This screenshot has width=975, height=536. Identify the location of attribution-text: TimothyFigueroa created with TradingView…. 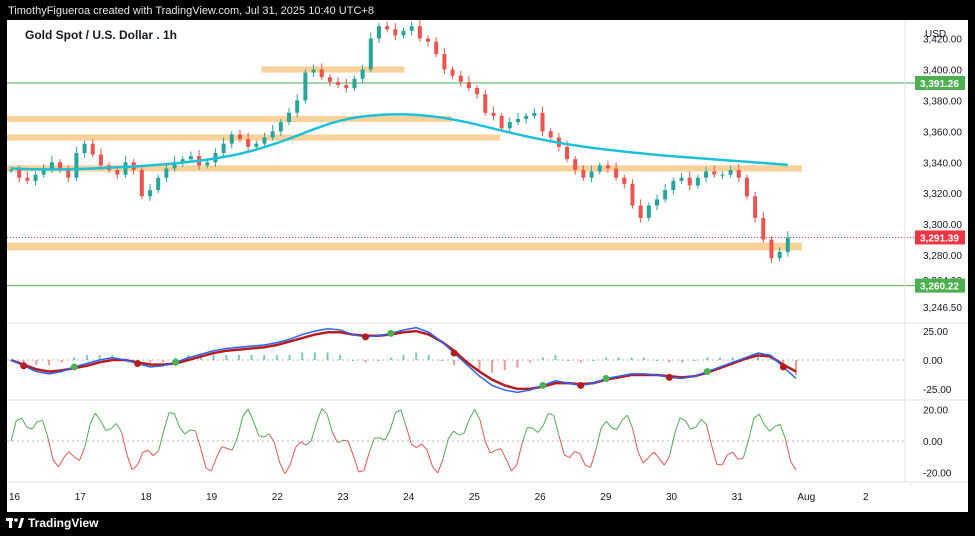
(191, 11).